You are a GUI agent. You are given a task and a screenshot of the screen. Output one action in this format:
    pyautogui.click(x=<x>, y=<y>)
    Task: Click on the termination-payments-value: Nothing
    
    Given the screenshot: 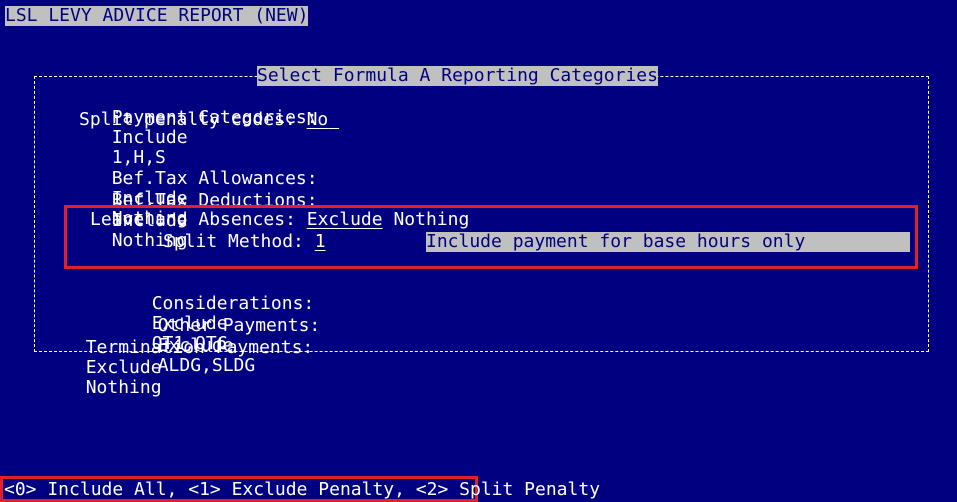 What is the action you would take?
    pyautogui.click(x=123, y=387)
    